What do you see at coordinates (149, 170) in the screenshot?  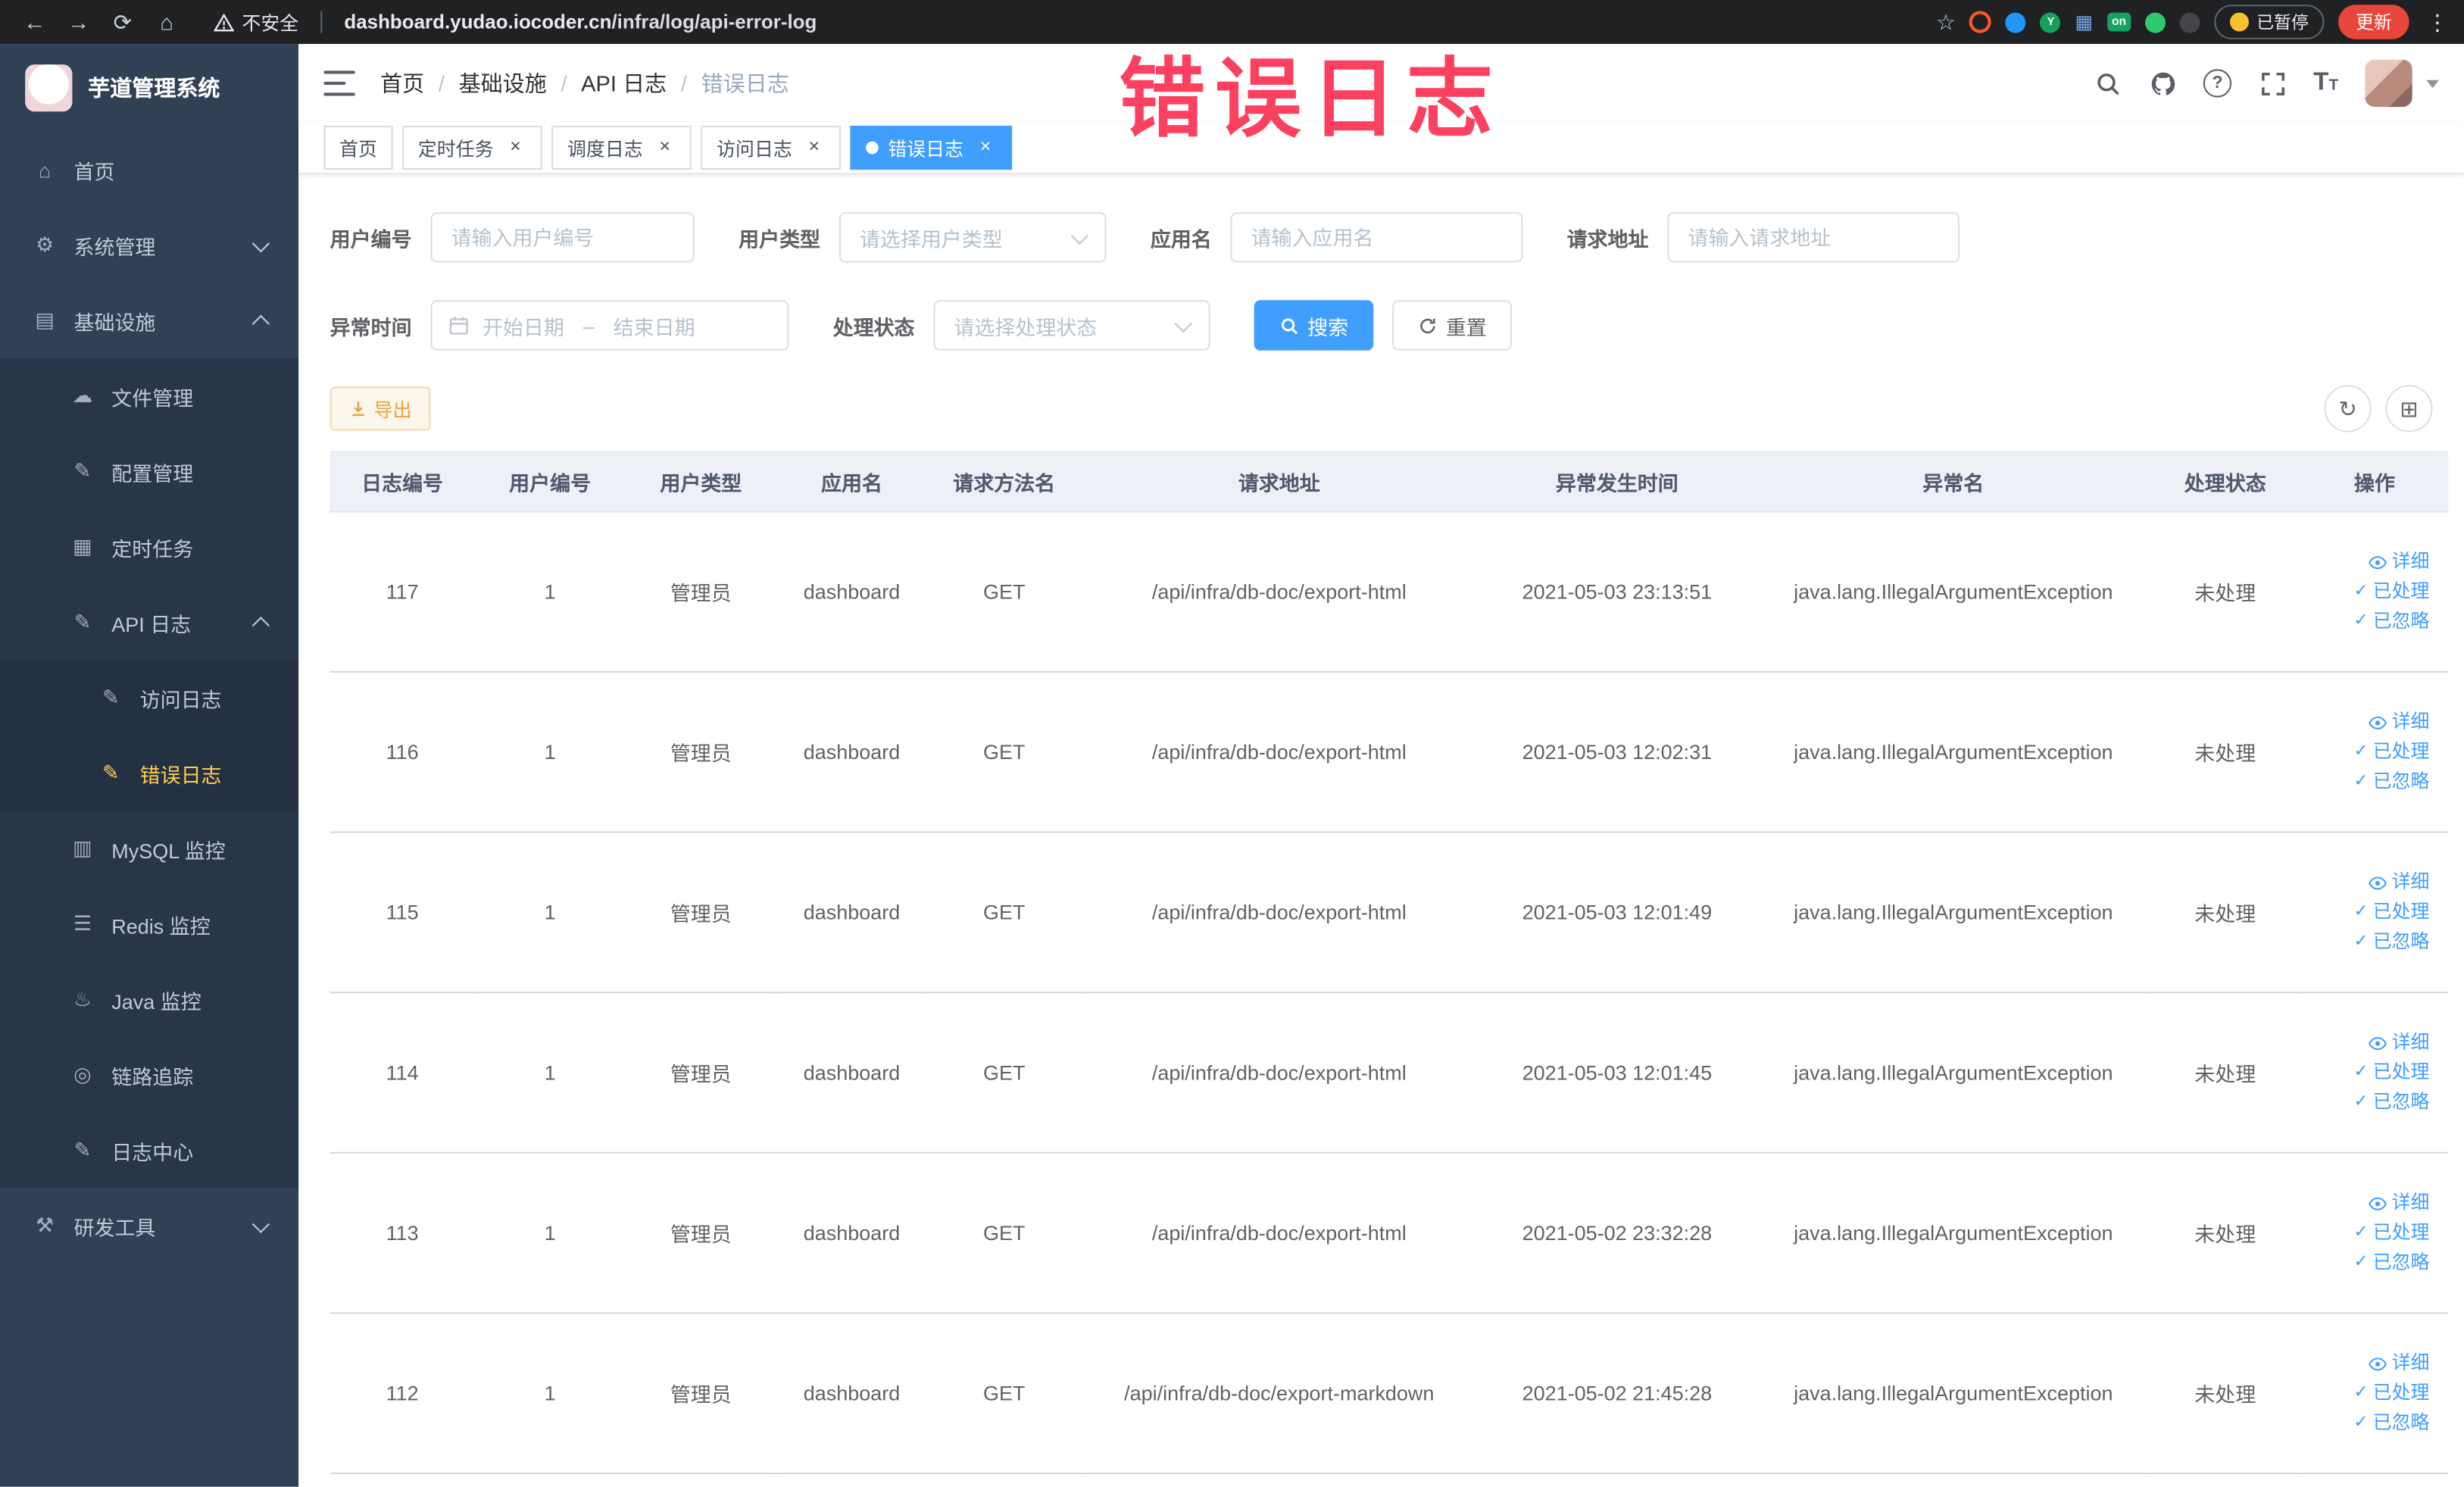 I see `sidebar-item-home: ⌂ 首页` at bounding box center [149, 170].